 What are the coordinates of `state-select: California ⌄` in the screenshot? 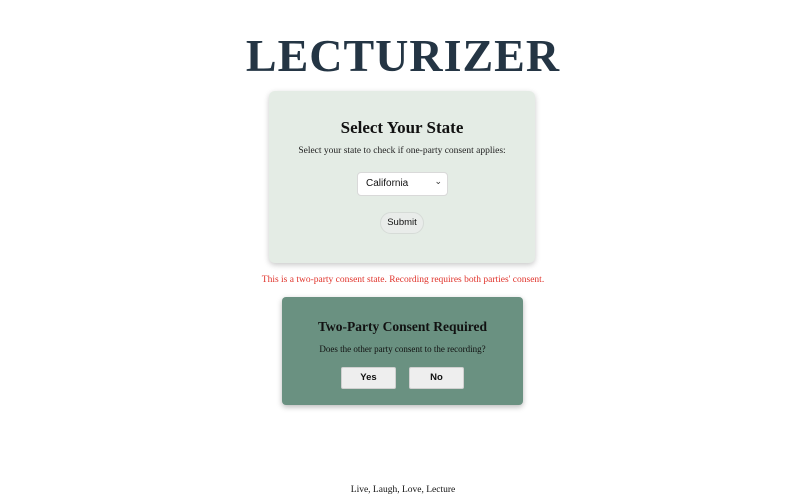 It's located at (402, 184).